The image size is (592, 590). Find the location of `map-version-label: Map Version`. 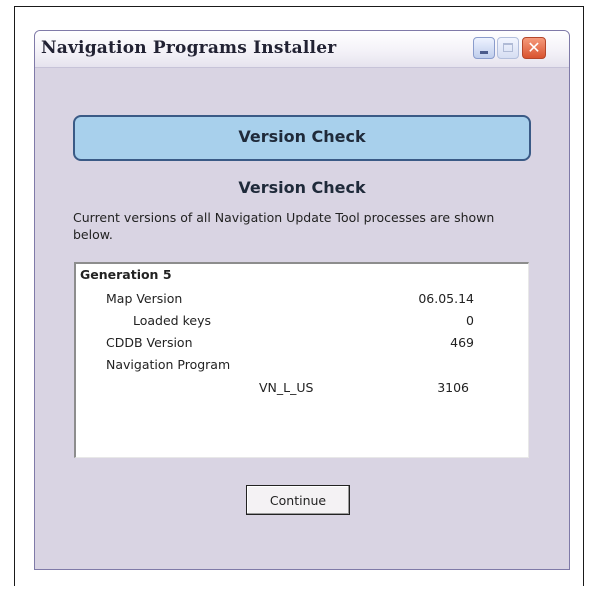

map-version-label: Map Version is located at coordinates (144, 298).